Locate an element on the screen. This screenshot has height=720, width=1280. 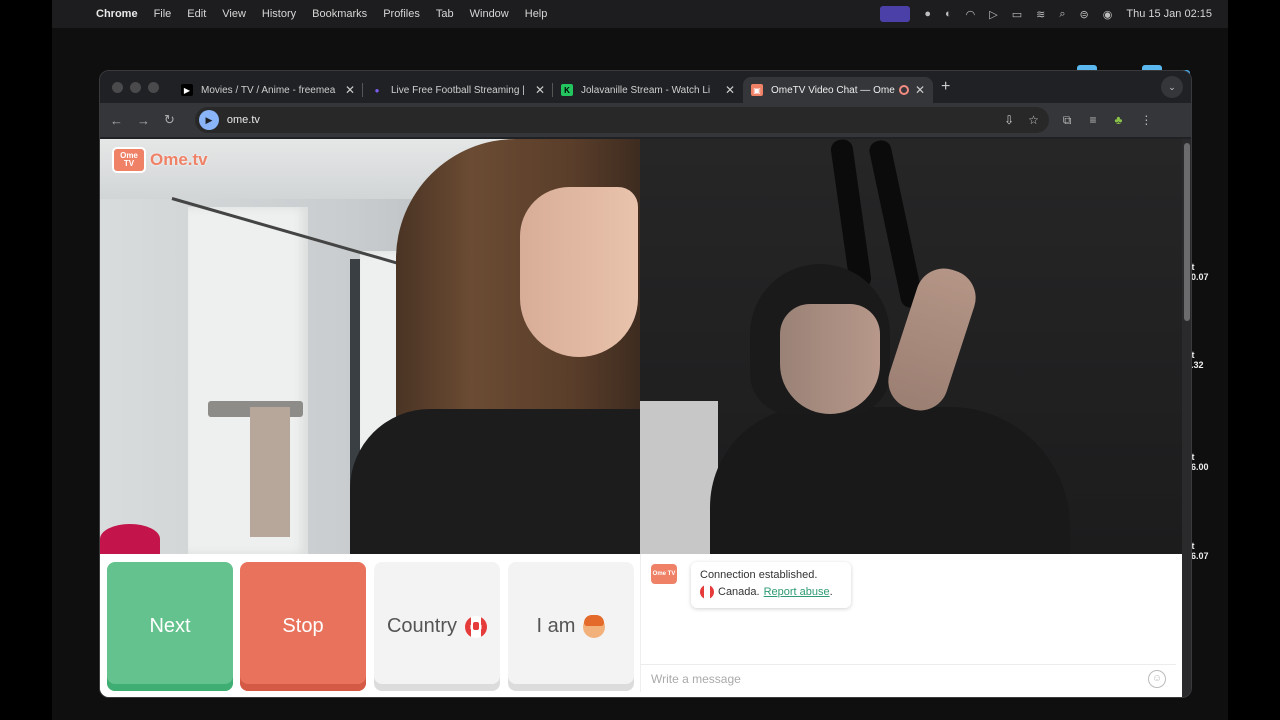
status-text: Connection established. is located at coordinates (759, 575).